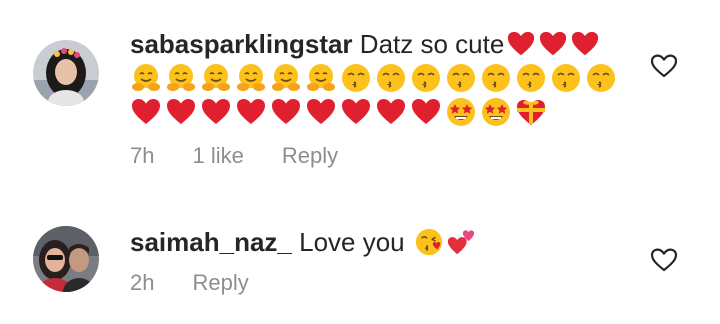 The image size is (720, 324). What do you see at coordinates (461, 242) in the screenshot?
I see `two-hearts-icon` at bounding box center [461, 242].